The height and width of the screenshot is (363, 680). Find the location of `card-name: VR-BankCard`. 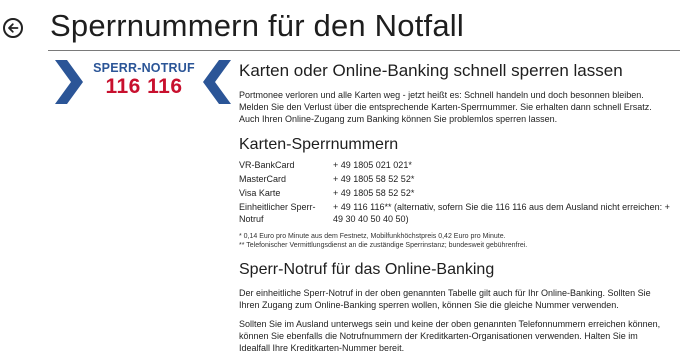

card-name: VR-BankCard is located at coordinates (267, 164).